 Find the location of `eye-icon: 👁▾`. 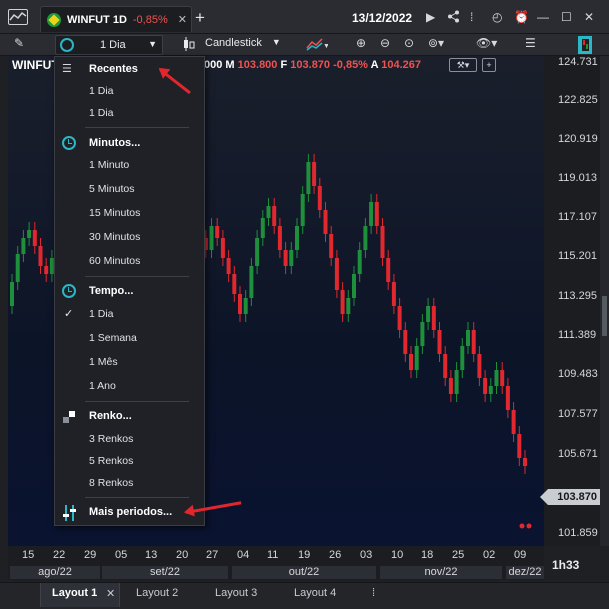

eye-icon: 👁▾ is located at coordinates (486, 43).